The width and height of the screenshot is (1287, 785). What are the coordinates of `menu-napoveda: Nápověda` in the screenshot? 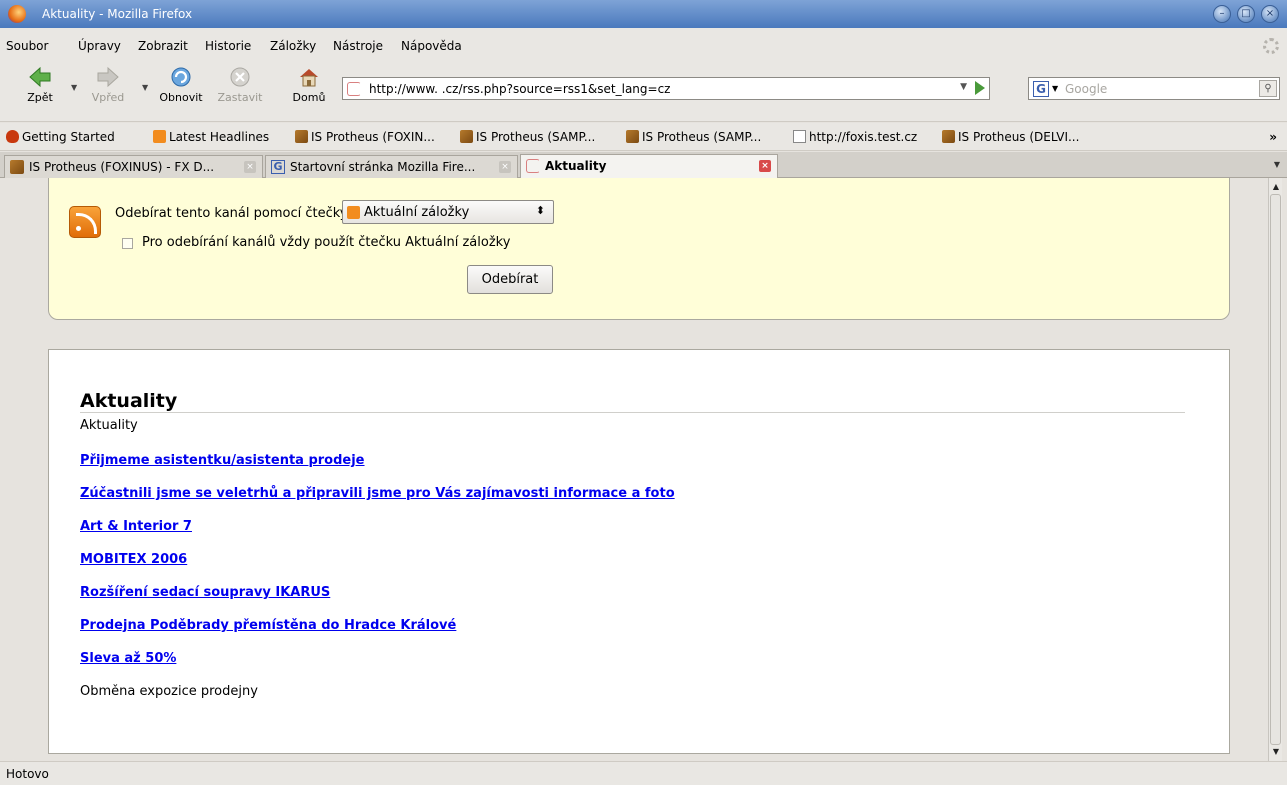 It's located at (431, 46).